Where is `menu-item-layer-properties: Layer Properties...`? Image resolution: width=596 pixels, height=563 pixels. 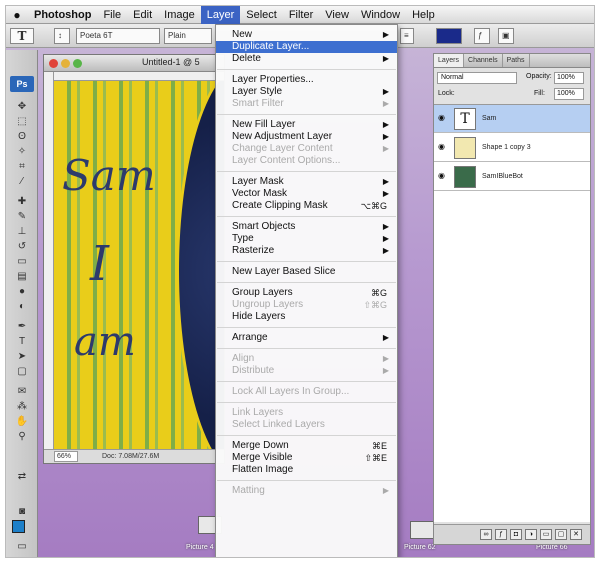 menu-item-layer-properties: Layer Properties... is located at coordinates (306, 80).